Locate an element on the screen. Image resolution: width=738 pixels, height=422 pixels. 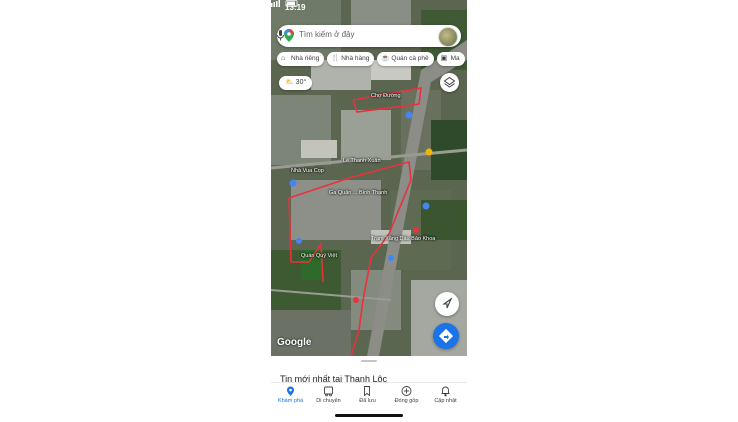
layers-button is located at coordinates (449, 82).